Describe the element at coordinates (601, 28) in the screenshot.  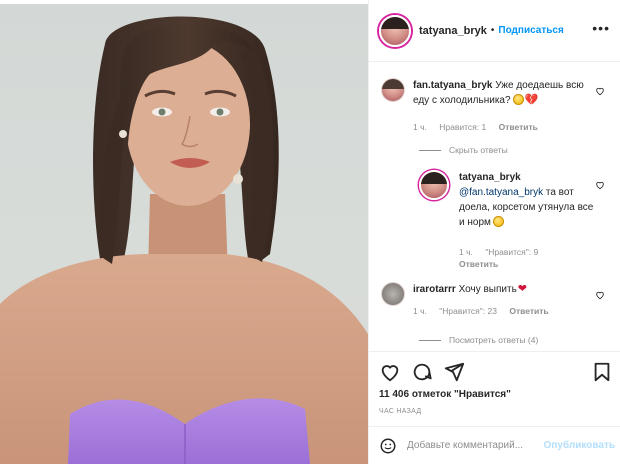
I see `more-horizontal-icon: •••` at that location.